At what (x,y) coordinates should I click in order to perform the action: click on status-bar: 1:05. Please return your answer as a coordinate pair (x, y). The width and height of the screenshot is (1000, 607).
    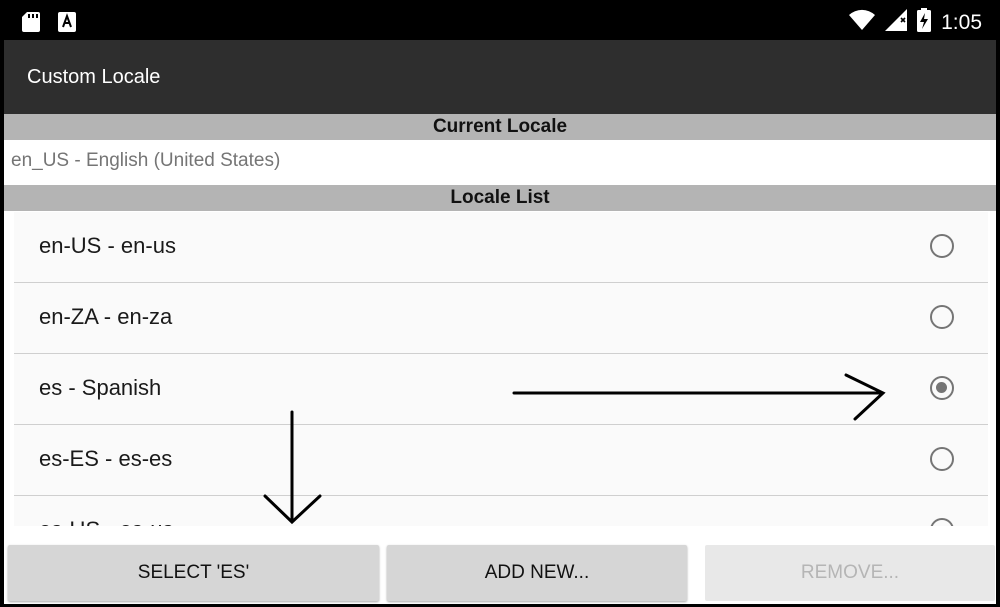
    Looking at the image, I should click on (500, 22).